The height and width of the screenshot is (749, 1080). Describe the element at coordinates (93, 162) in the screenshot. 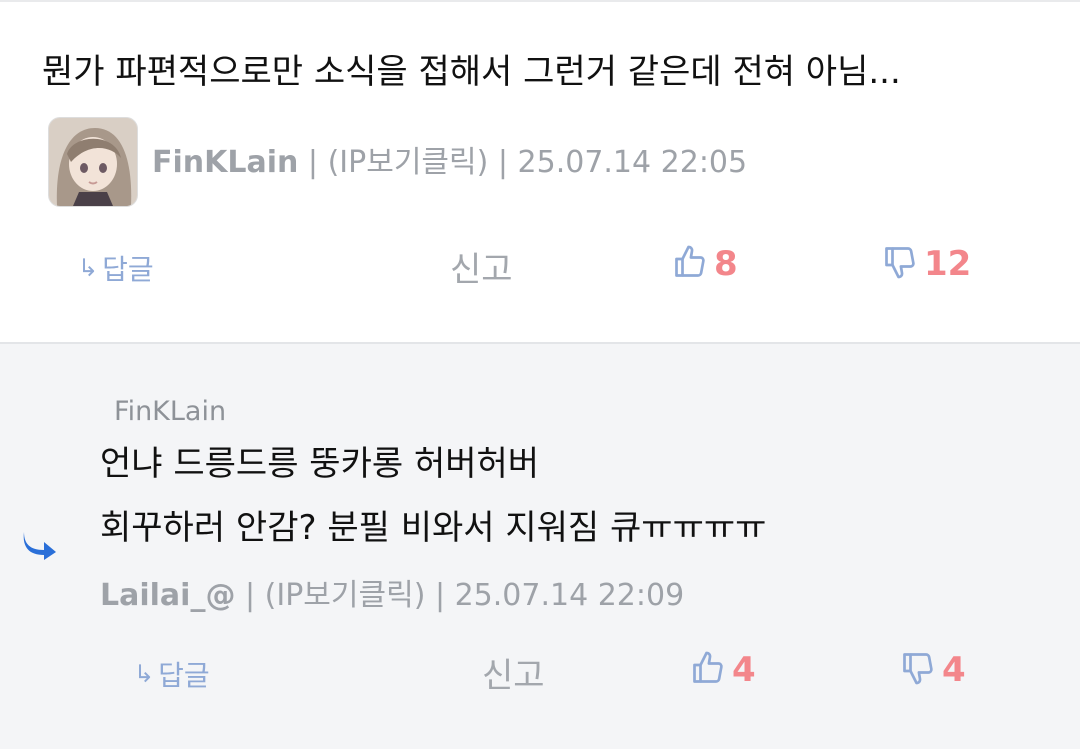

I see `avatar` at that location.